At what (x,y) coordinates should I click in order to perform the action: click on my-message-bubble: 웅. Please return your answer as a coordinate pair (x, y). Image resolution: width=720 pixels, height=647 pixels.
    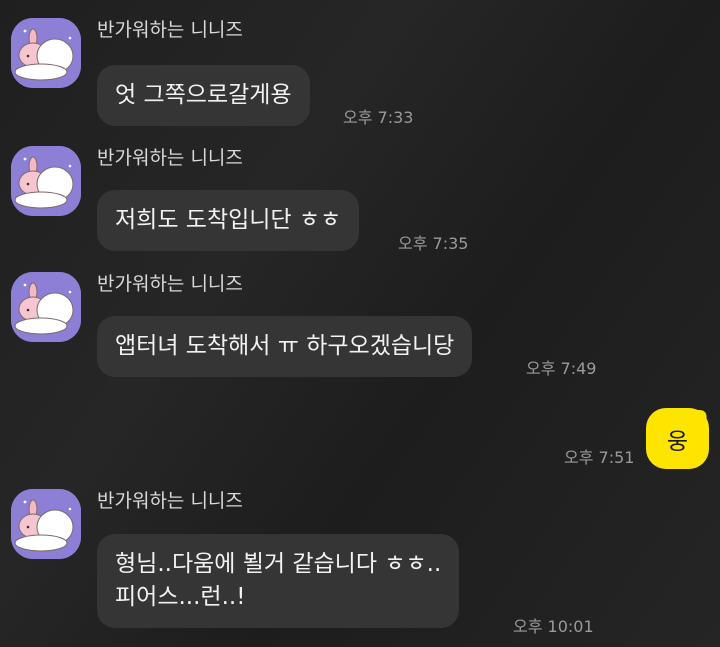
    Looking at the image, I should click on (677, 438).